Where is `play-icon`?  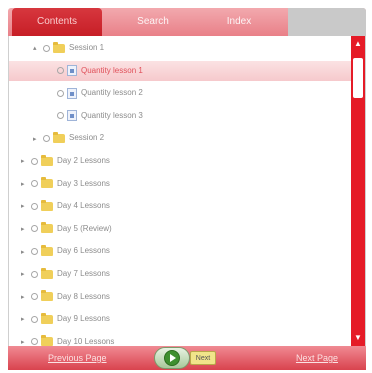
play-icon is located at coordinates (172, 358).